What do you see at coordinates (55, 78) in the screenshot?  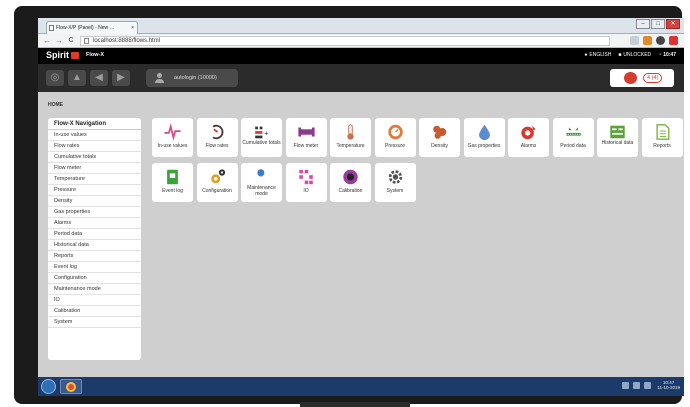 I see `globe-button: ◎` at bounding box center [55, 78].